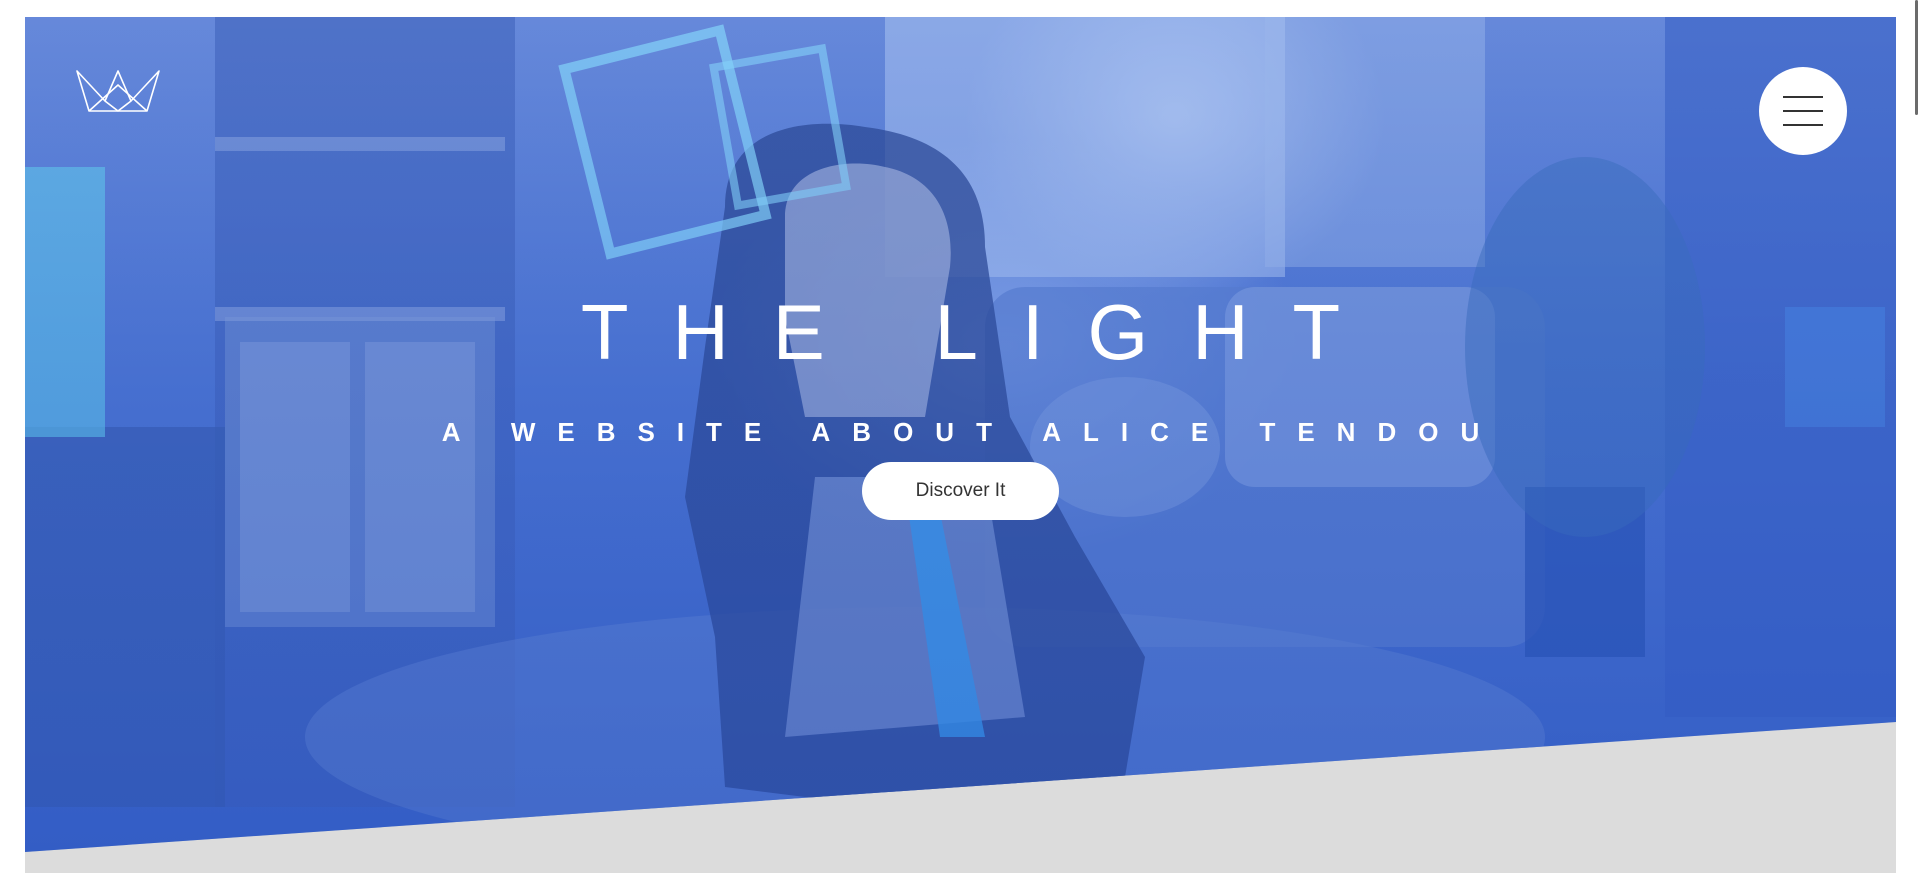 This screenshot has height=873, width=1920. What do you see at coordinates (1916, 436) in the screenshot?
I see `page-scrollbar` at bounding box center [1916, 436].